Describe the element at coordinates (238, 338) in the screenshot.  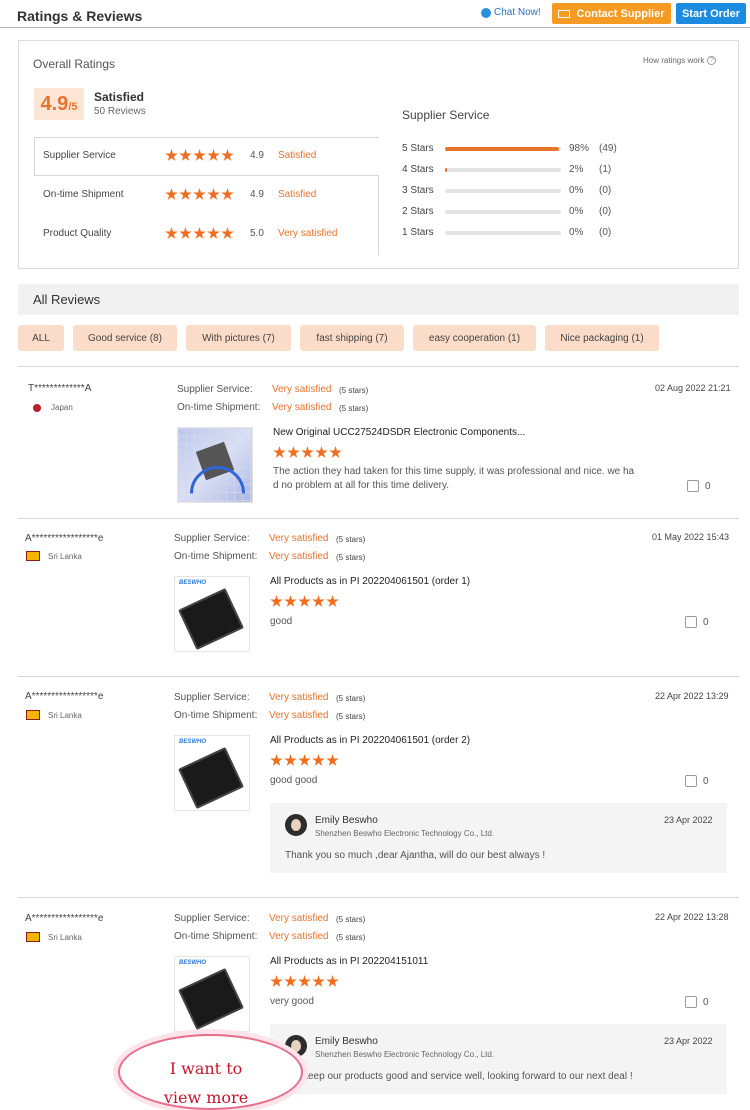
I see `filter-tag-with-pictures: With pictures (7)` at that location.